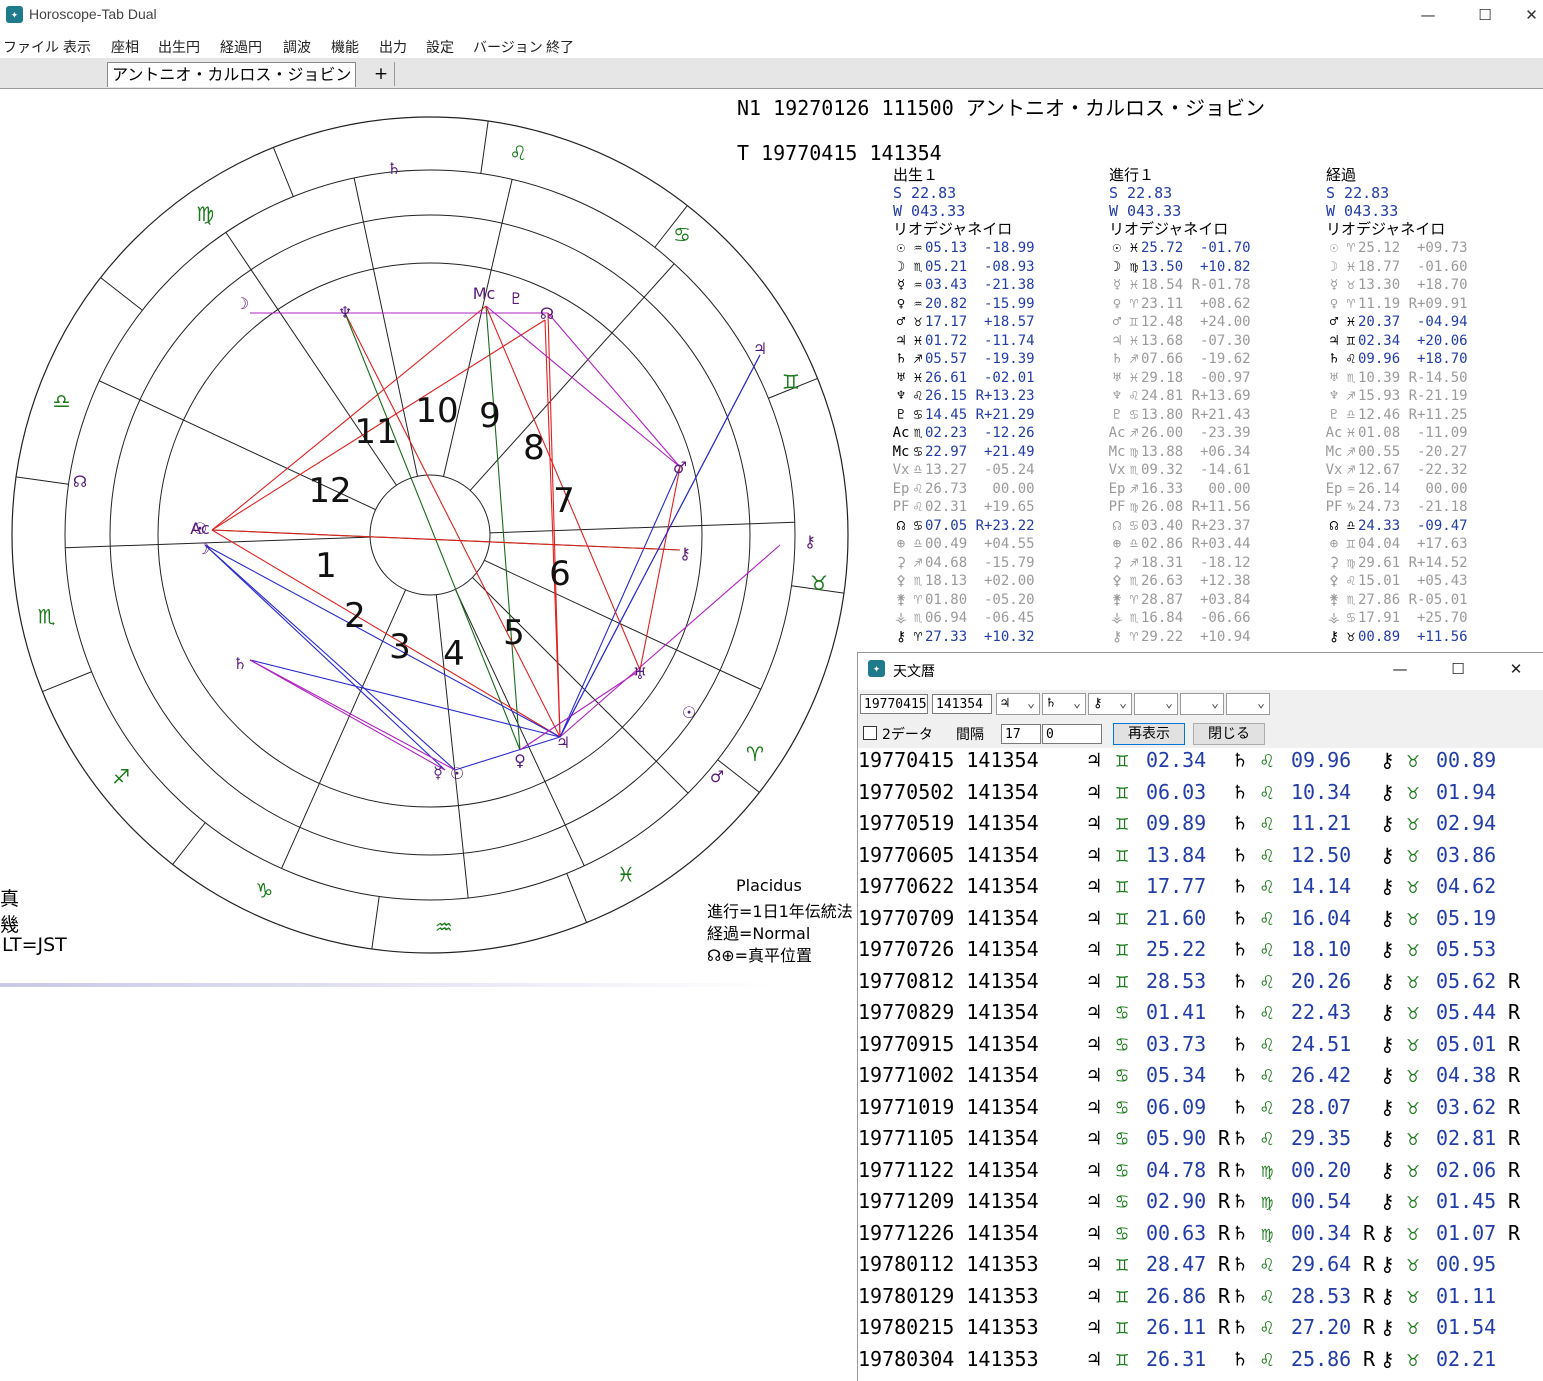 This screenshot has height=1381, width=1543. I want to click on jupiter-sign: ♊, so click(1122, 1358).